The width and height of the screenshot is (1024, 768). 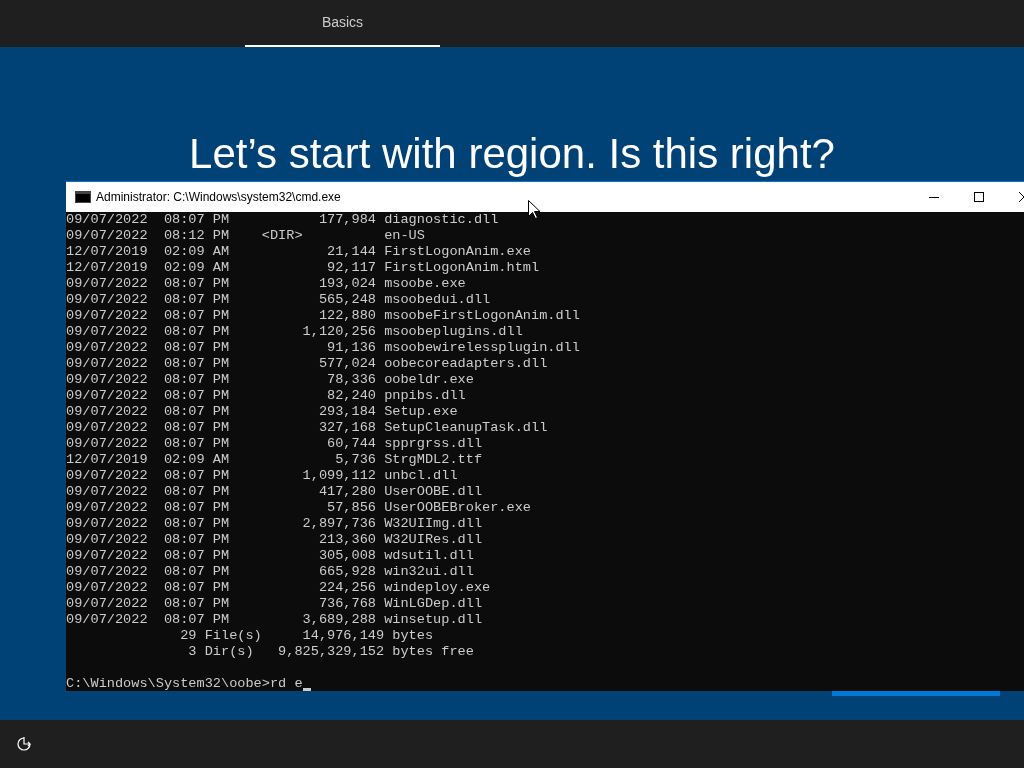 What do you see at coordinates (274, 460) in the screenshot?
I see `console-line: 12/07/2019 02:09 AM 5,736 StrgMDL2.ttf` at bounding box center [274, 460].